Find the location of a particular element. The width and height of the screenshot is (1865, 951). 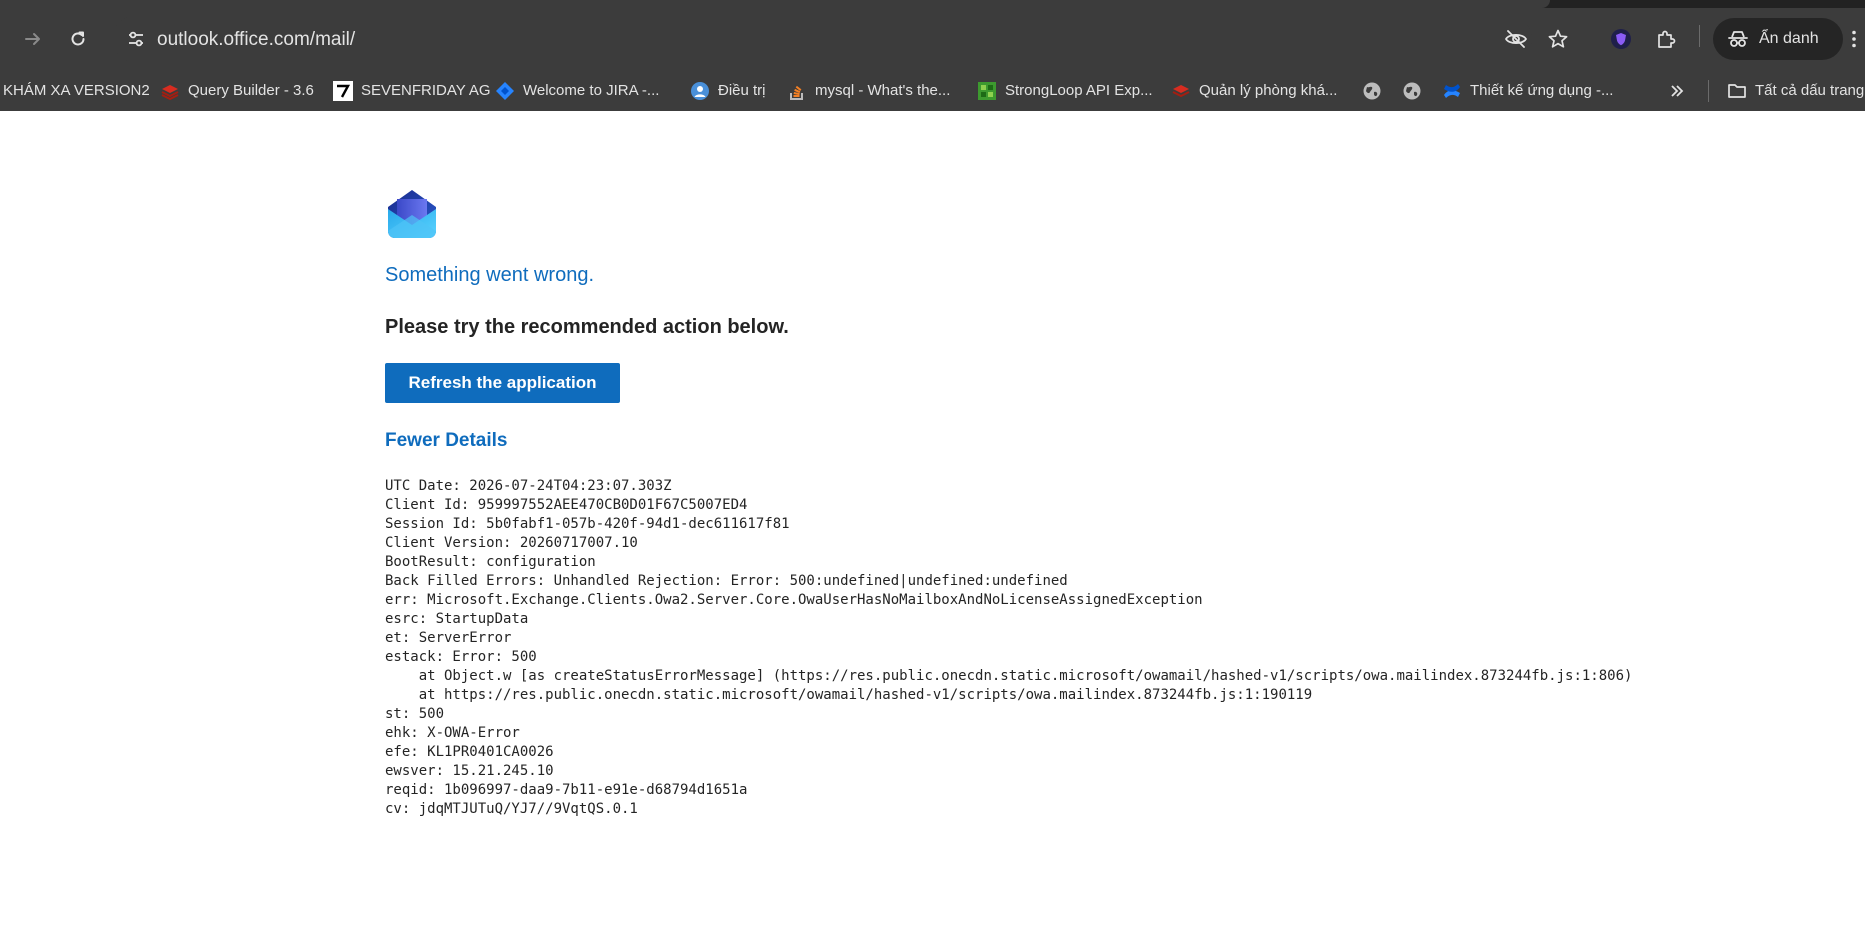

bookmark-label: Tất cả dấu trang is located at coordinates (1810, 90).